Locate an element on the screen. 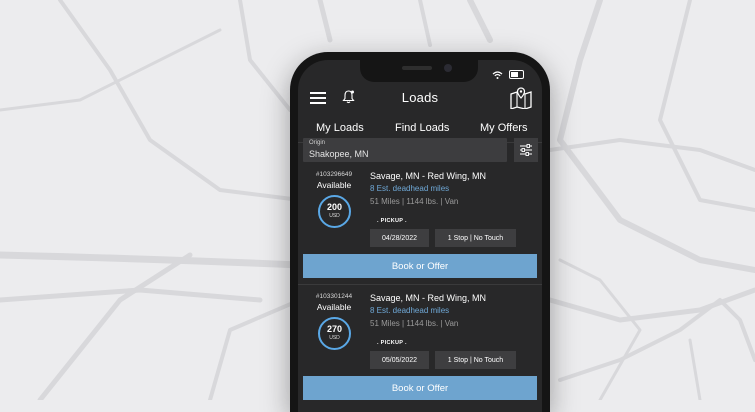 Image resolution: width=755 pixels, height=412 pixels. origin-input: Shakopee, MN is located at coordinates (339, 154).